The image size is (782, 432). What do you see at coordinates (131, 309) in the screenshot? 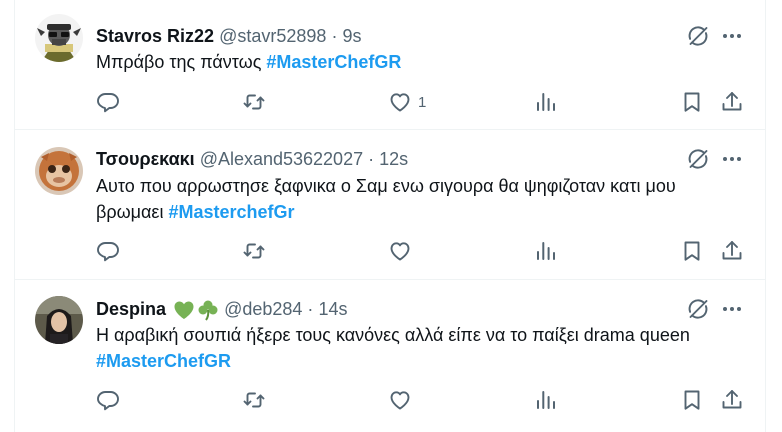
I see `display-name: Despina` at bounding box center [131, 309].